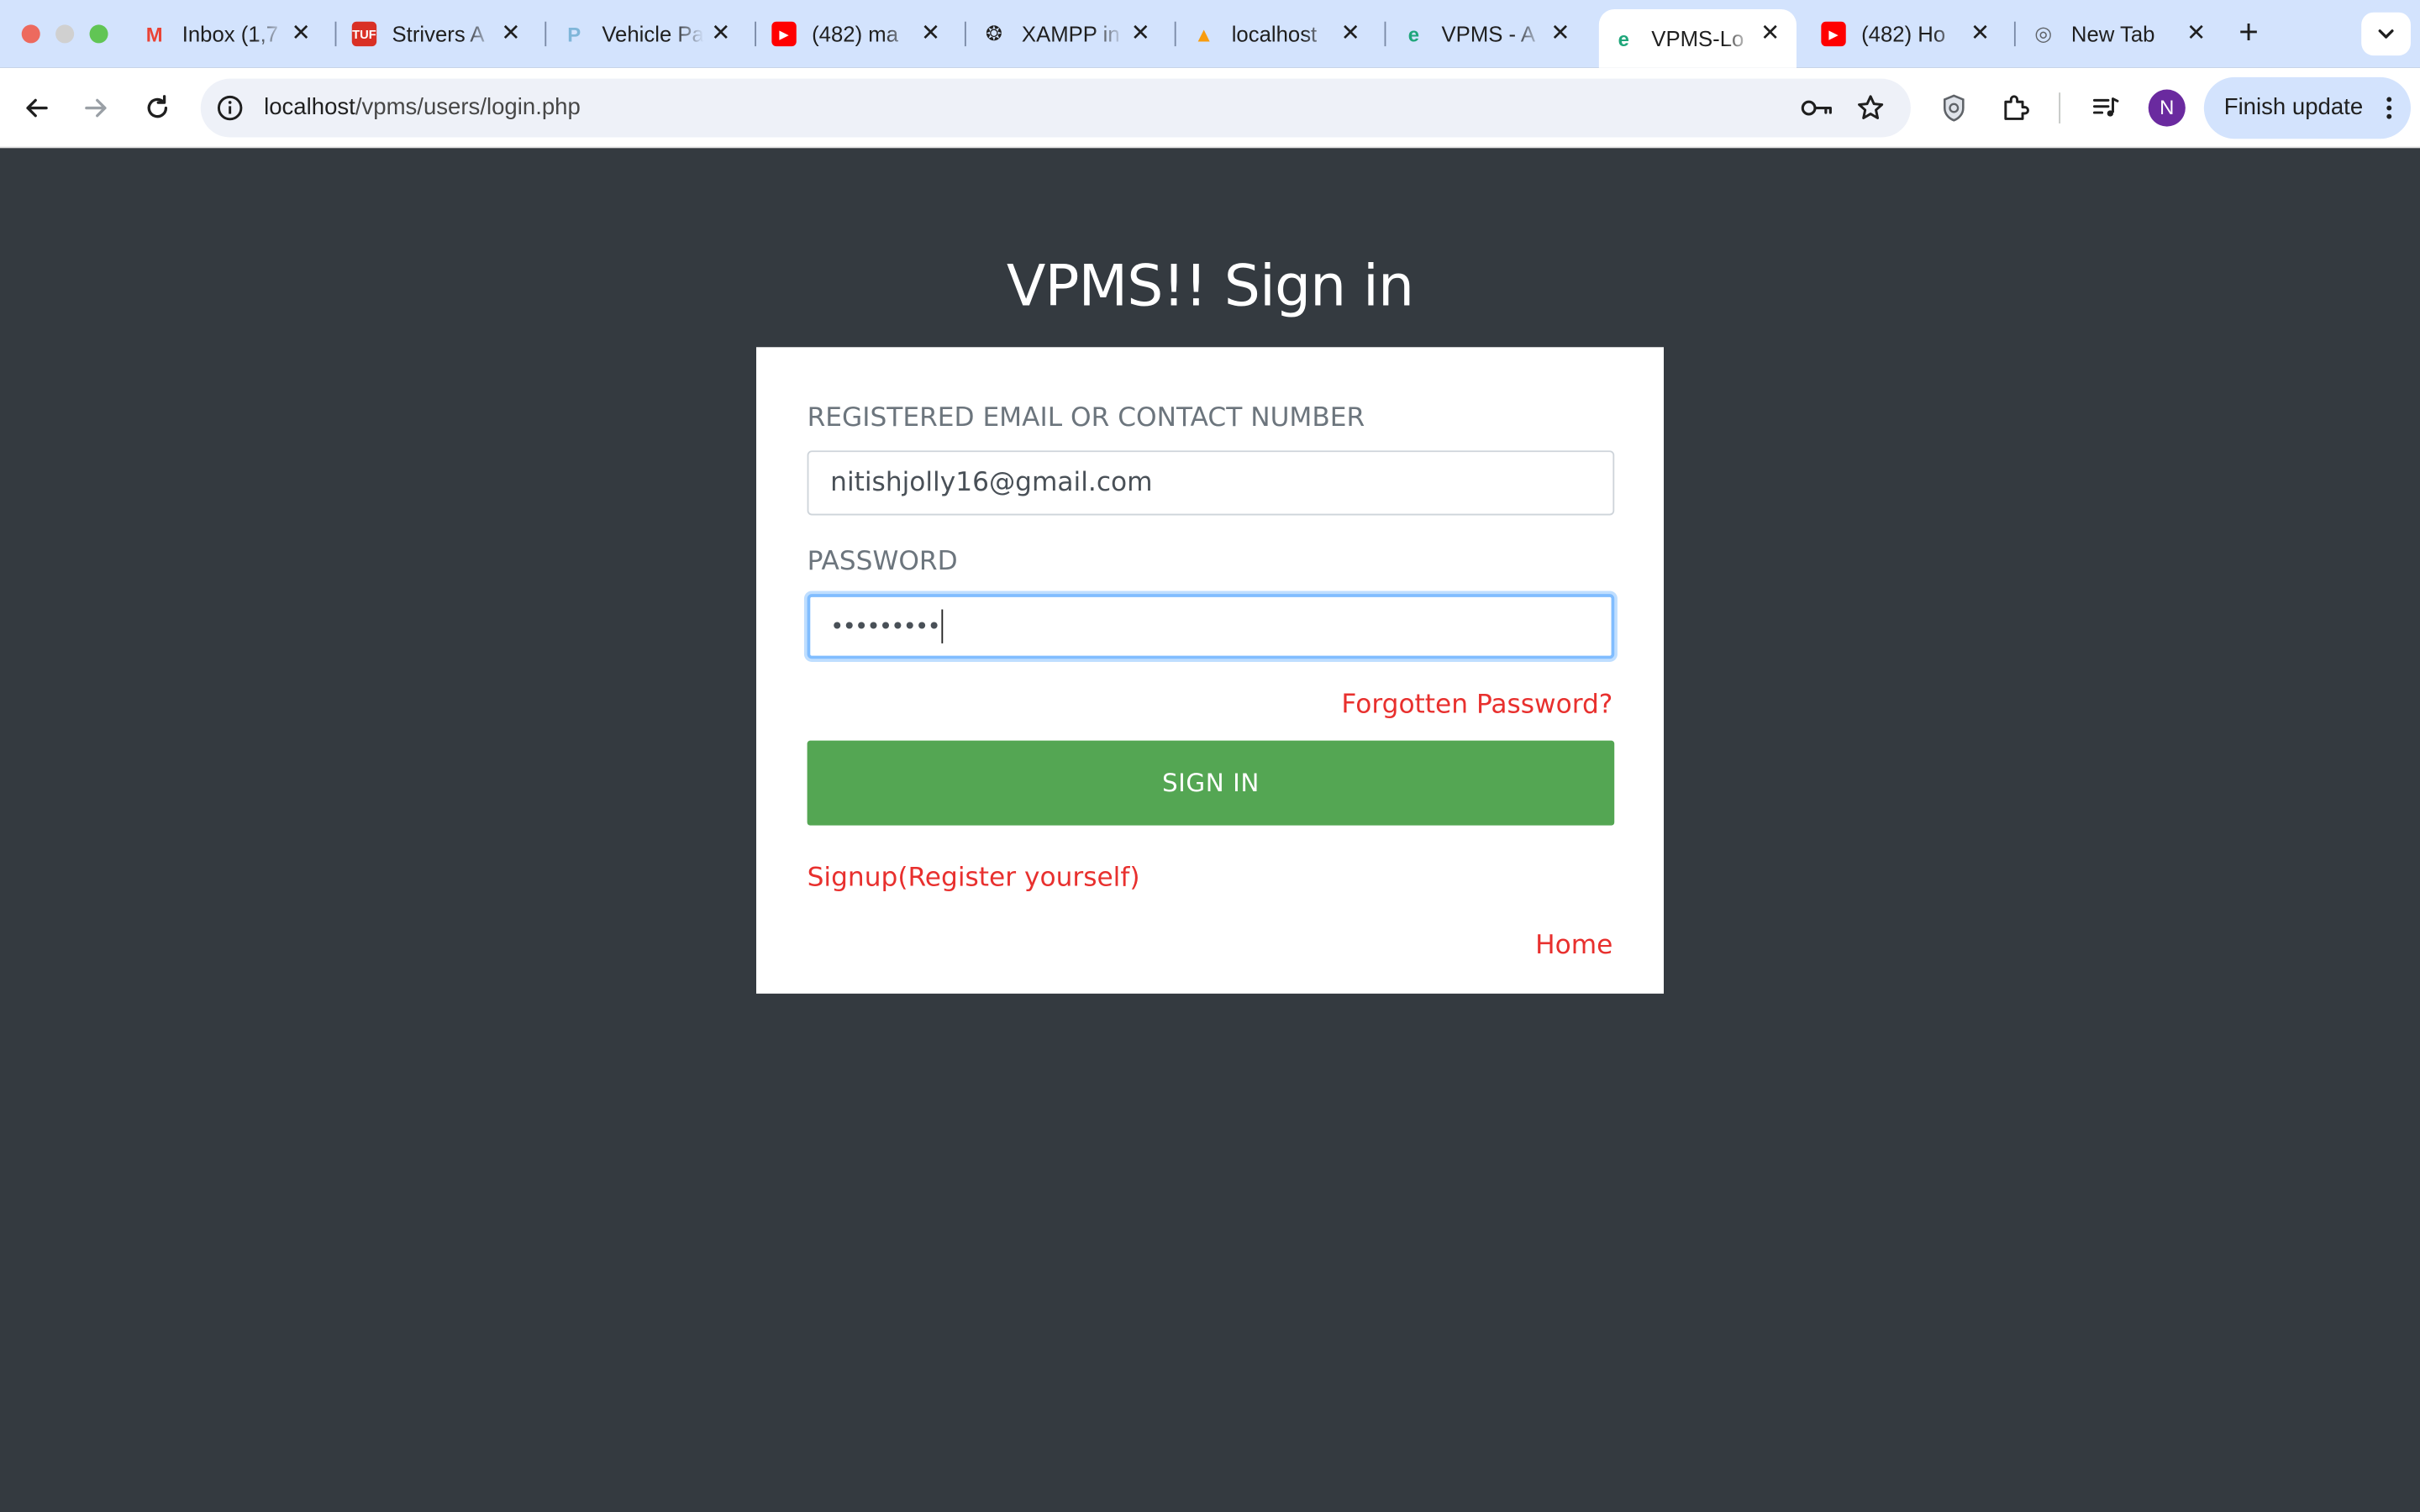 Image resolution: width=2420 pixels, height=1512 pixels. I want to click on reload-icon, so click(157, 106).